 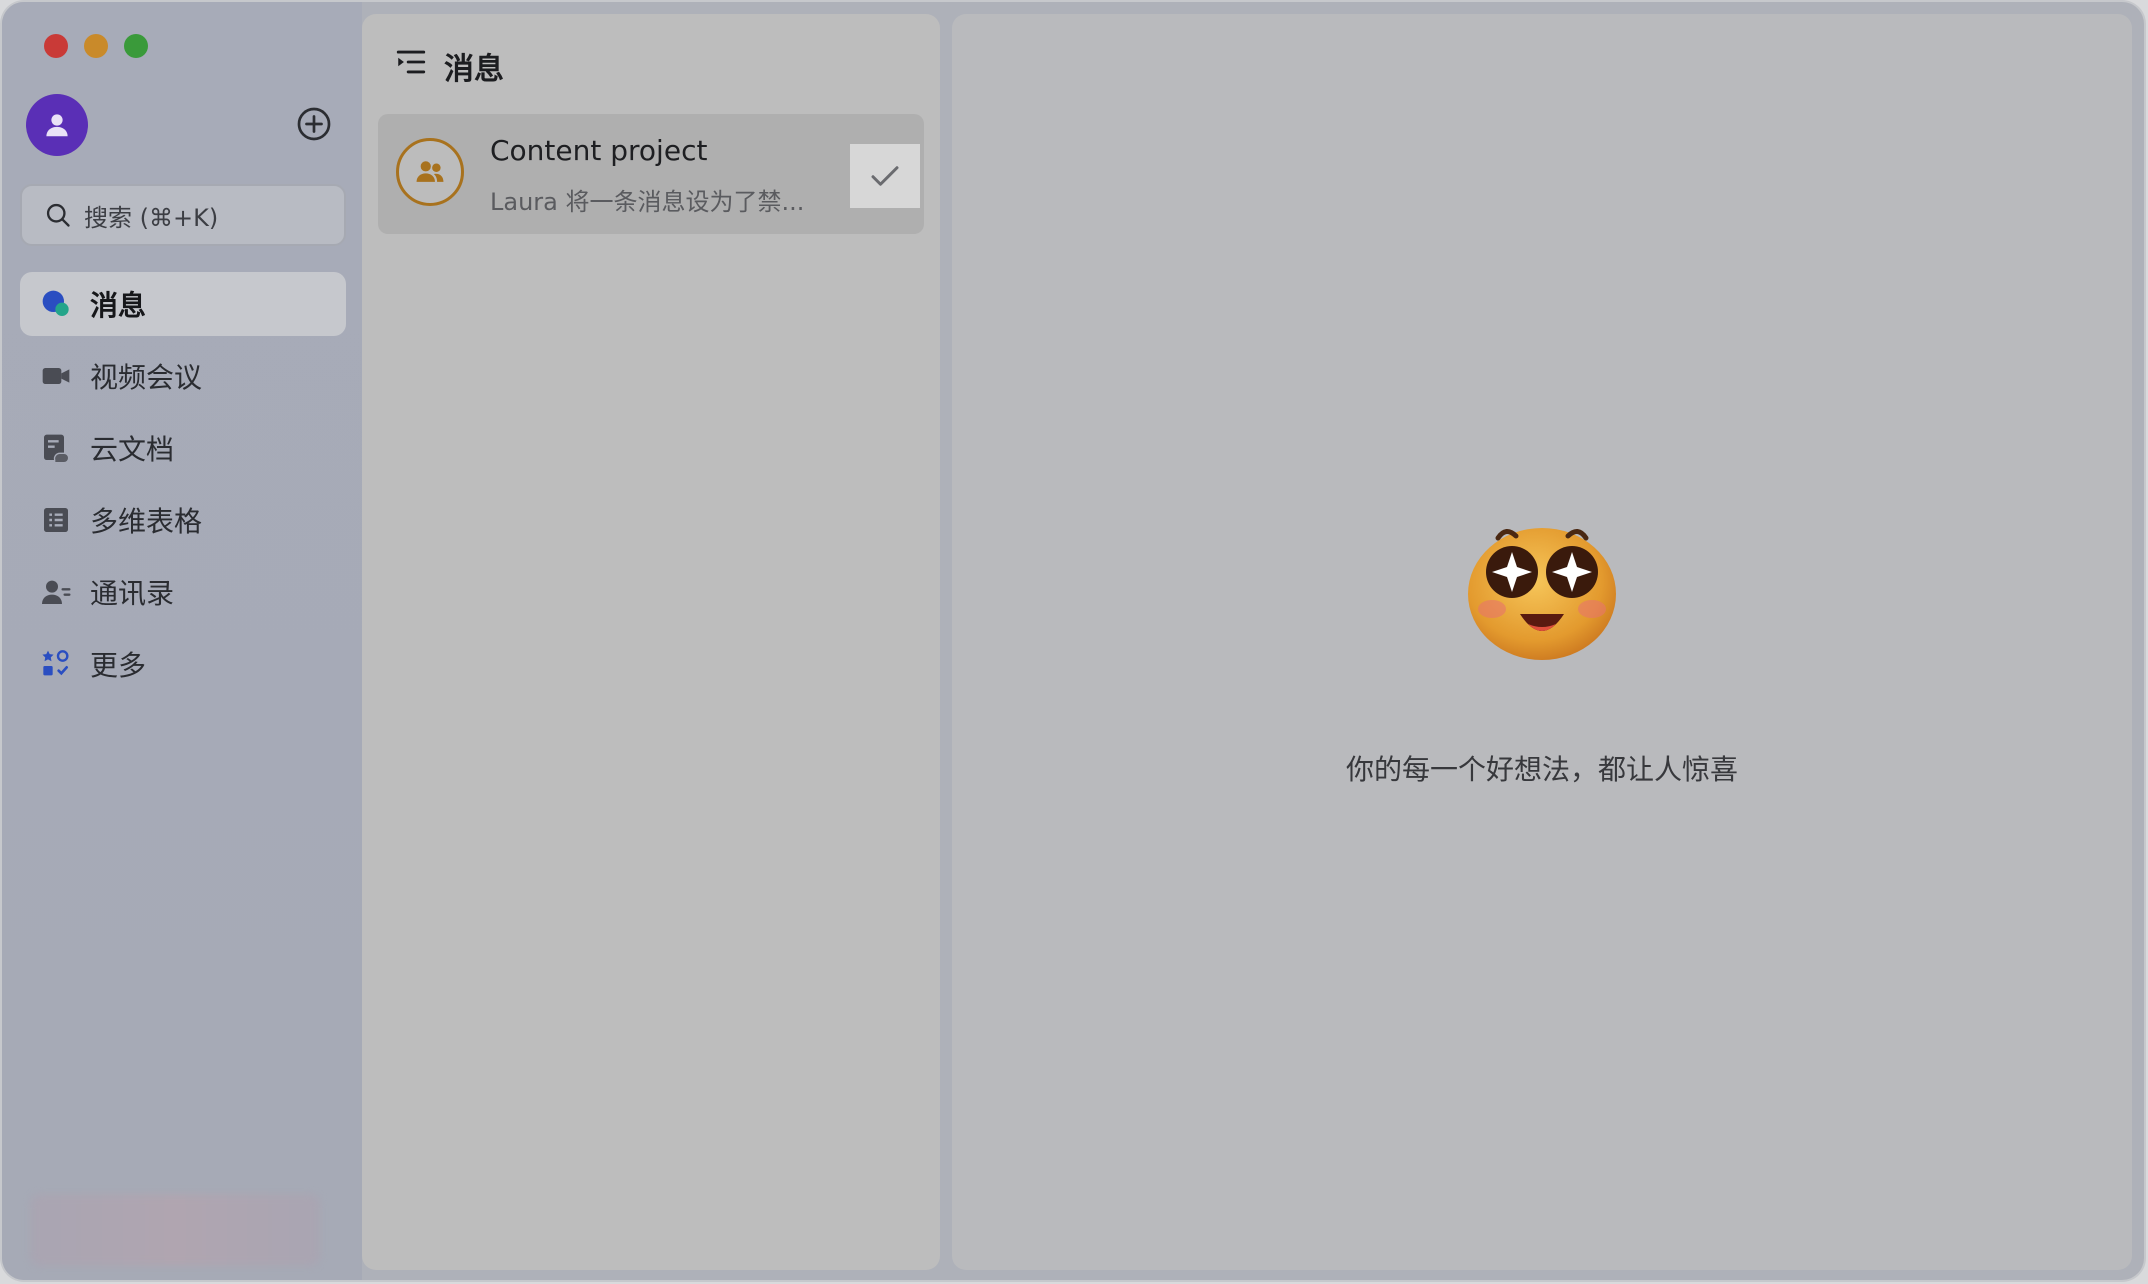 I want to click on sidebar-item-more: 更多, so click(x=183, y=664).